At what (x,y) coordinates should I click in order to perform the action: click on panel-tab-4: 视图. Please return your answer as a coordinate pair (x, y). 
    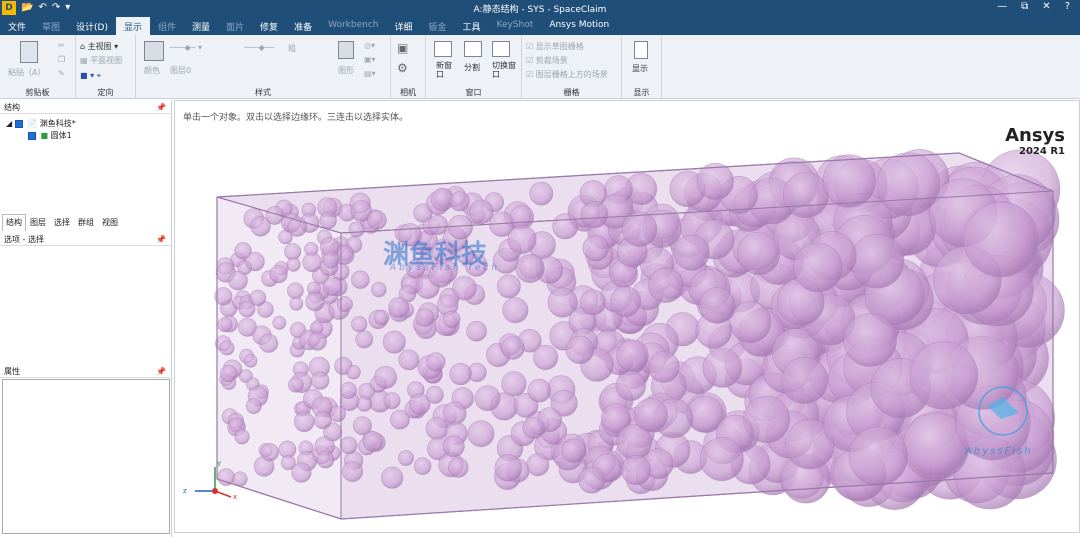
    Looking at the image, I should click on (110, 222).